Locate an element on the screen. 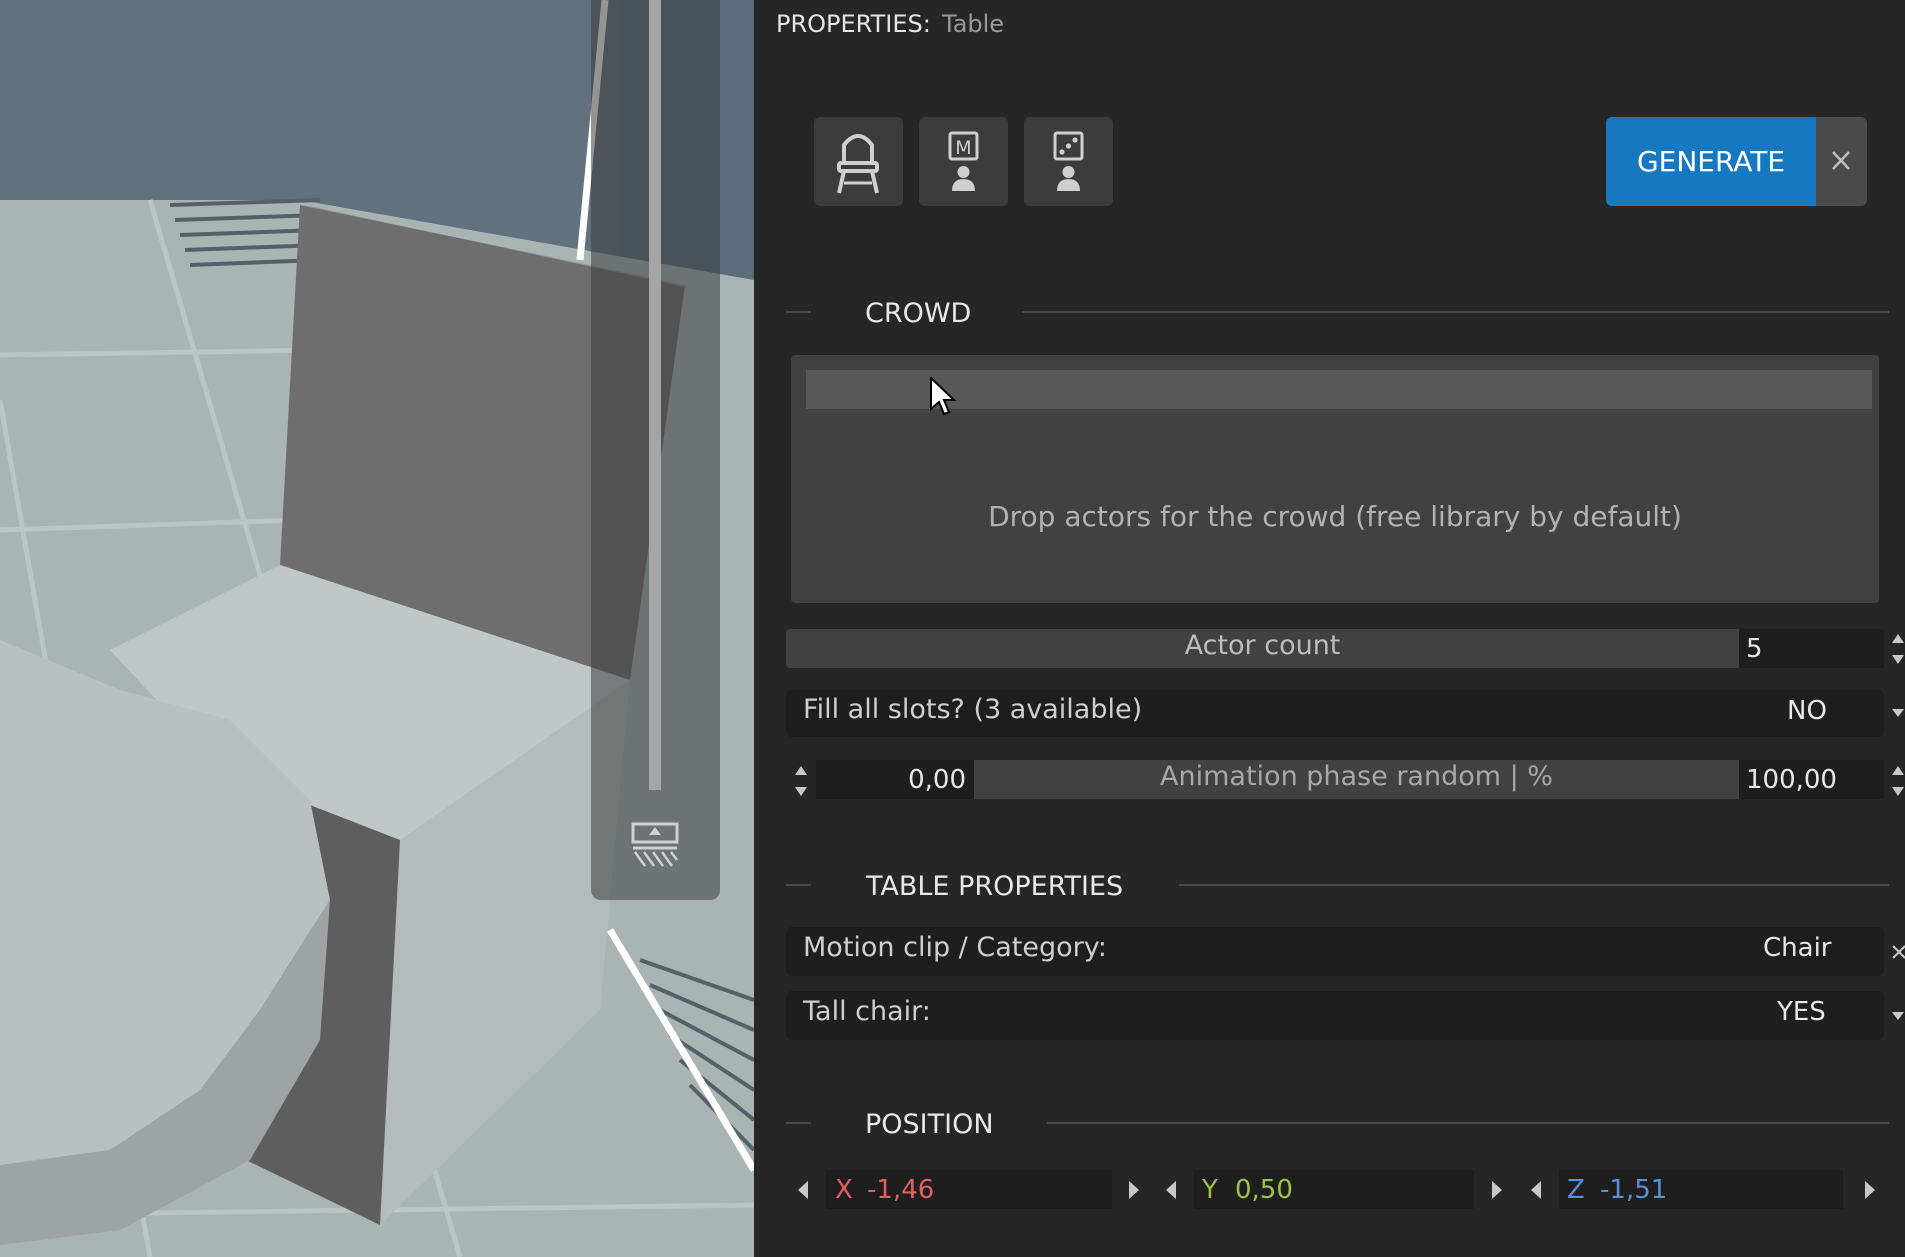  actor-count-stepper is located at coordinates (1898, 649).